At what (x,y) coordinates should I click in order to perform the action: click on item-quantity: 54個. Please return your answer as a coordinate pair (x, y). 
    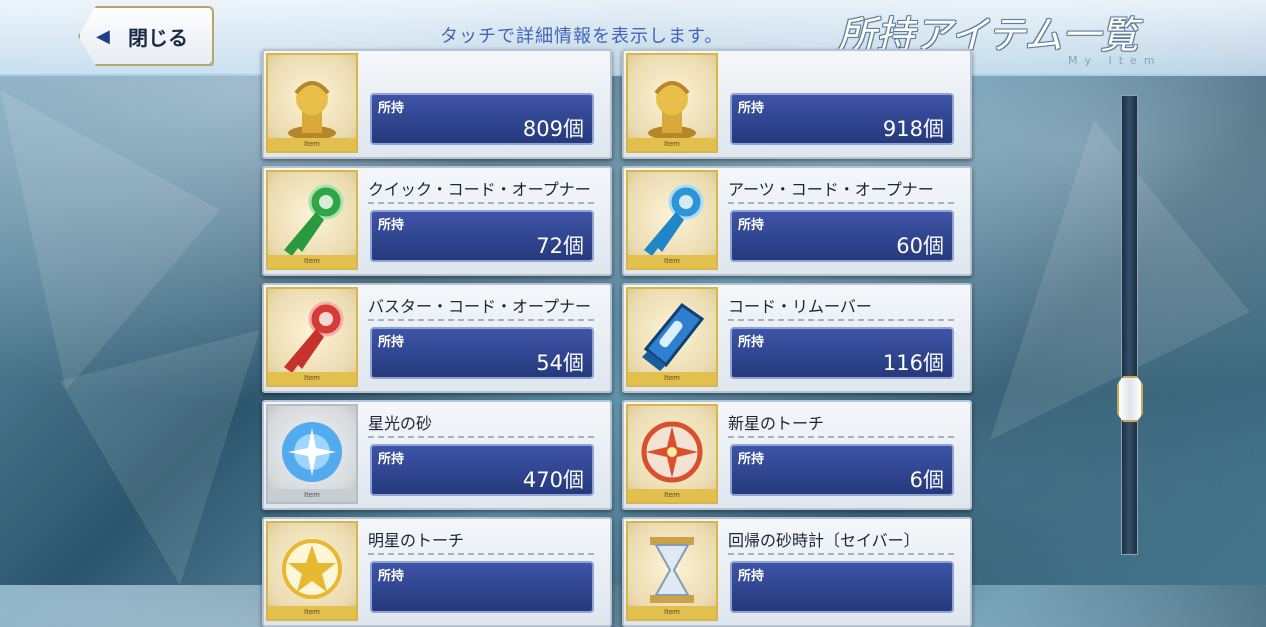
    Looking at the image, I should click on (560, 363).